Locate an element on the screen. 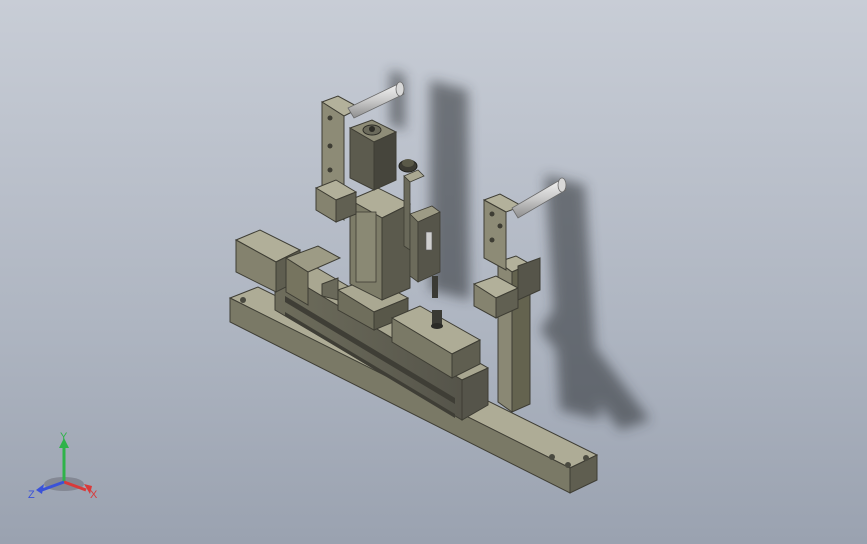 Image resolution: width=867 pixels, height=544 pixels. left-gear-motor is located at coordinates (336, 201).